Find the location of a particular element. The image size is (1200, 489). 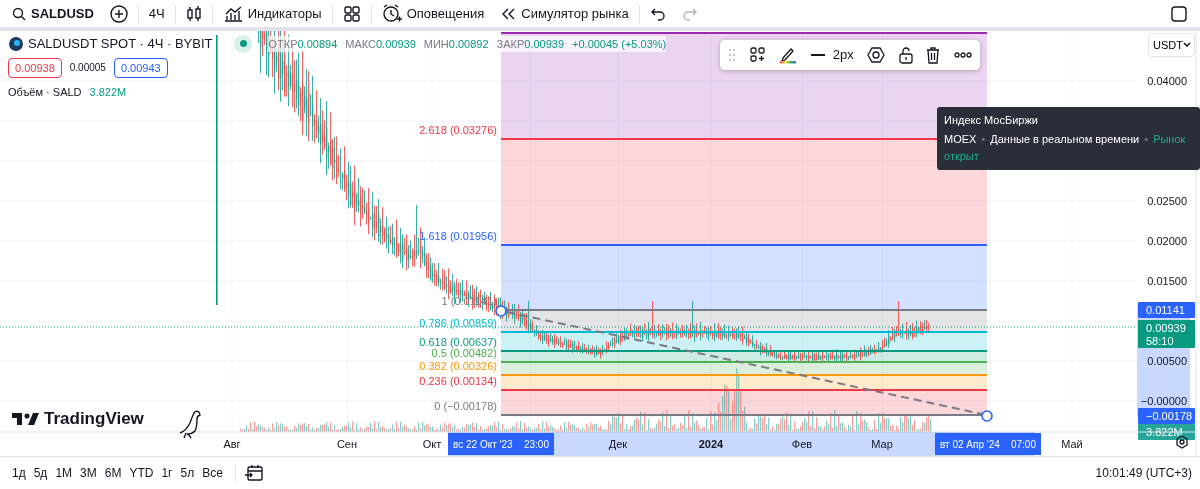

fib-level-label: 2.618 (0.03276) is located at coordinates (458, 130).